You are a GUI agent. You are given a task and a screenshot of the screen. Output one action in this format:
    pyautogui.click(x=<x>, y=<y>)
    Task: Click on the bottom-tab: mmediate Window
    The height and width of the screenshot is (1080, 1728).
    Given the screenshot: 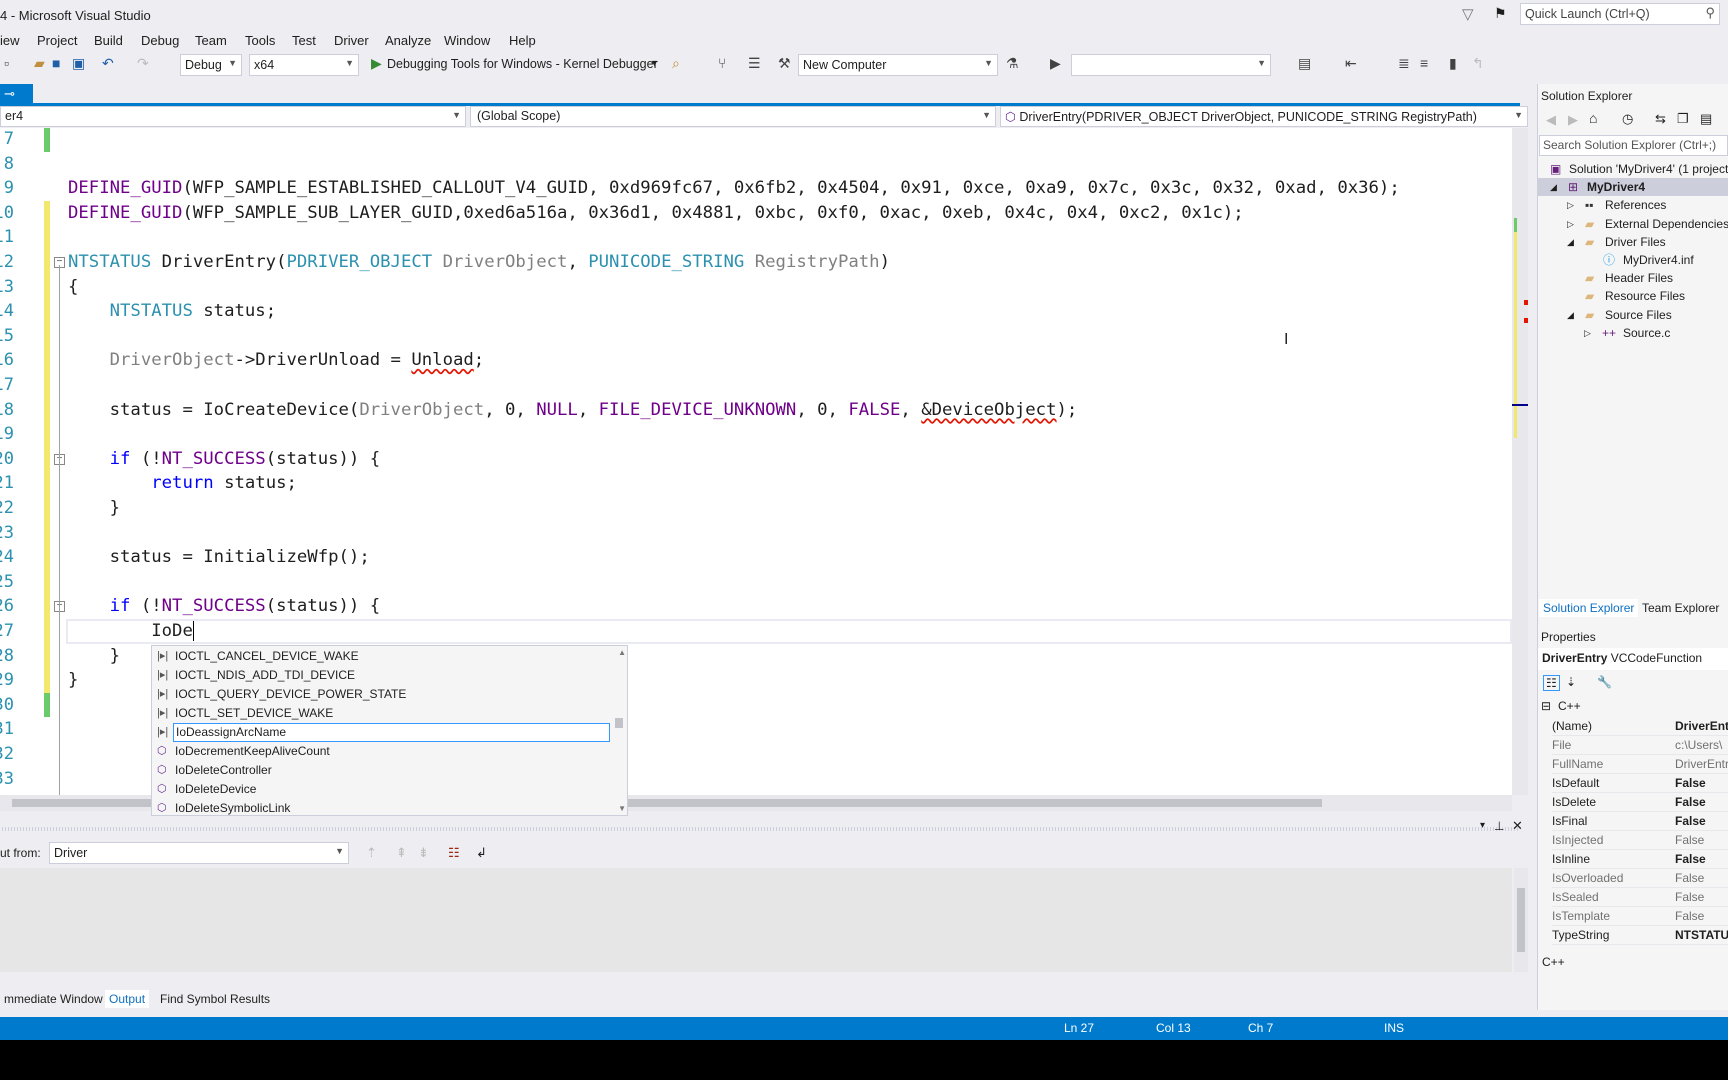 What is the action you would take?
    pyautogui.click(x=53, y=999)
    